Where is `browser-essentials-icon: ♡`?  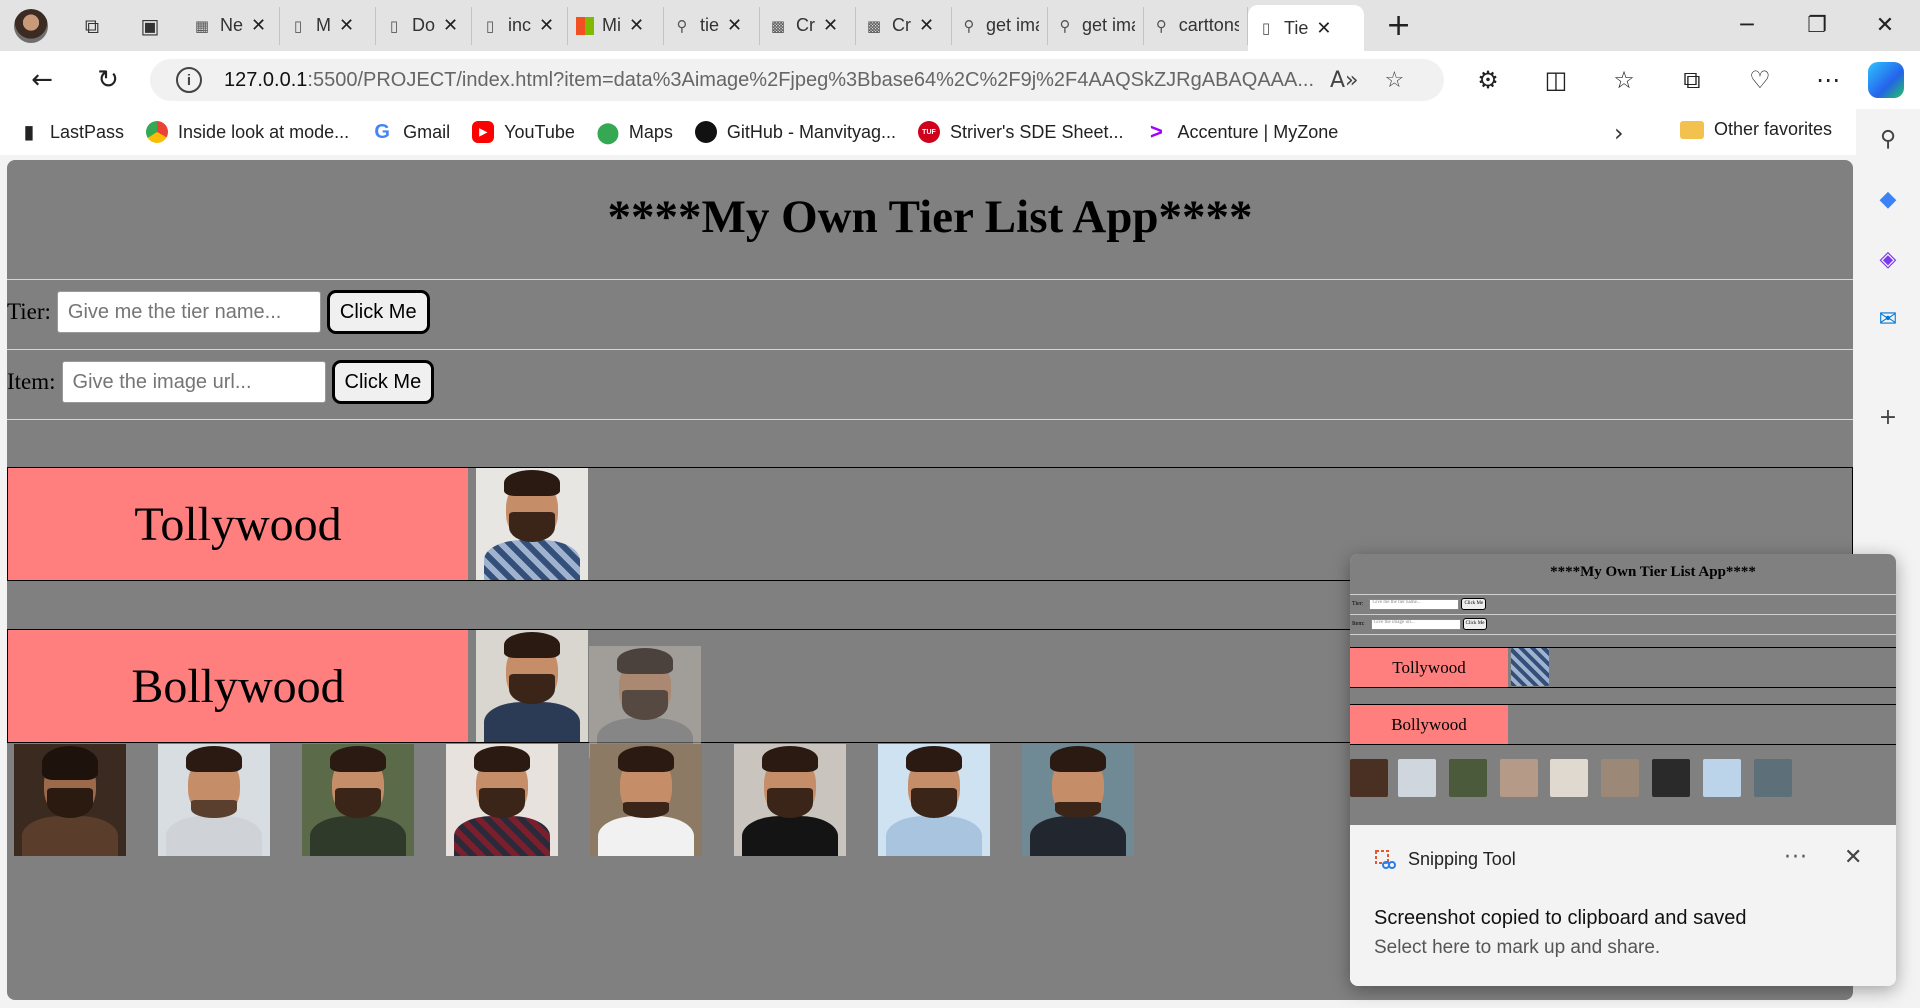
browser-essentials-icon: ♡ is located at coordinates (1760, 80).